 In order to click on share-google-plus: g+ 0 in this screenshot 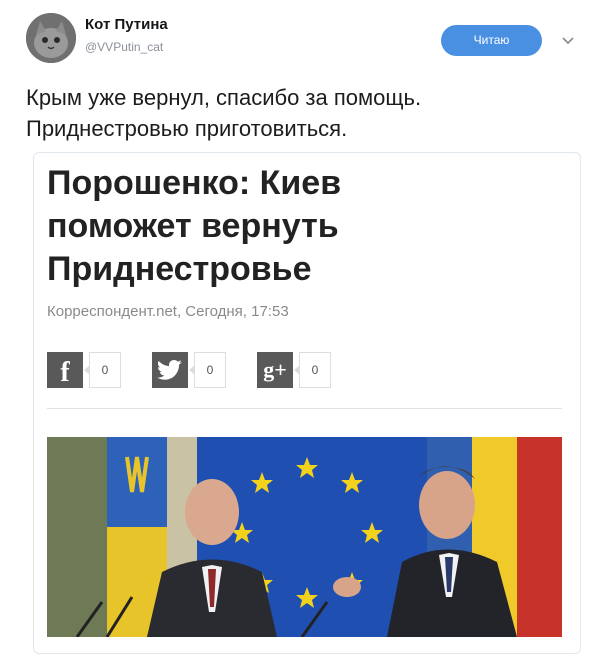, I will do `click(294, 370)`.